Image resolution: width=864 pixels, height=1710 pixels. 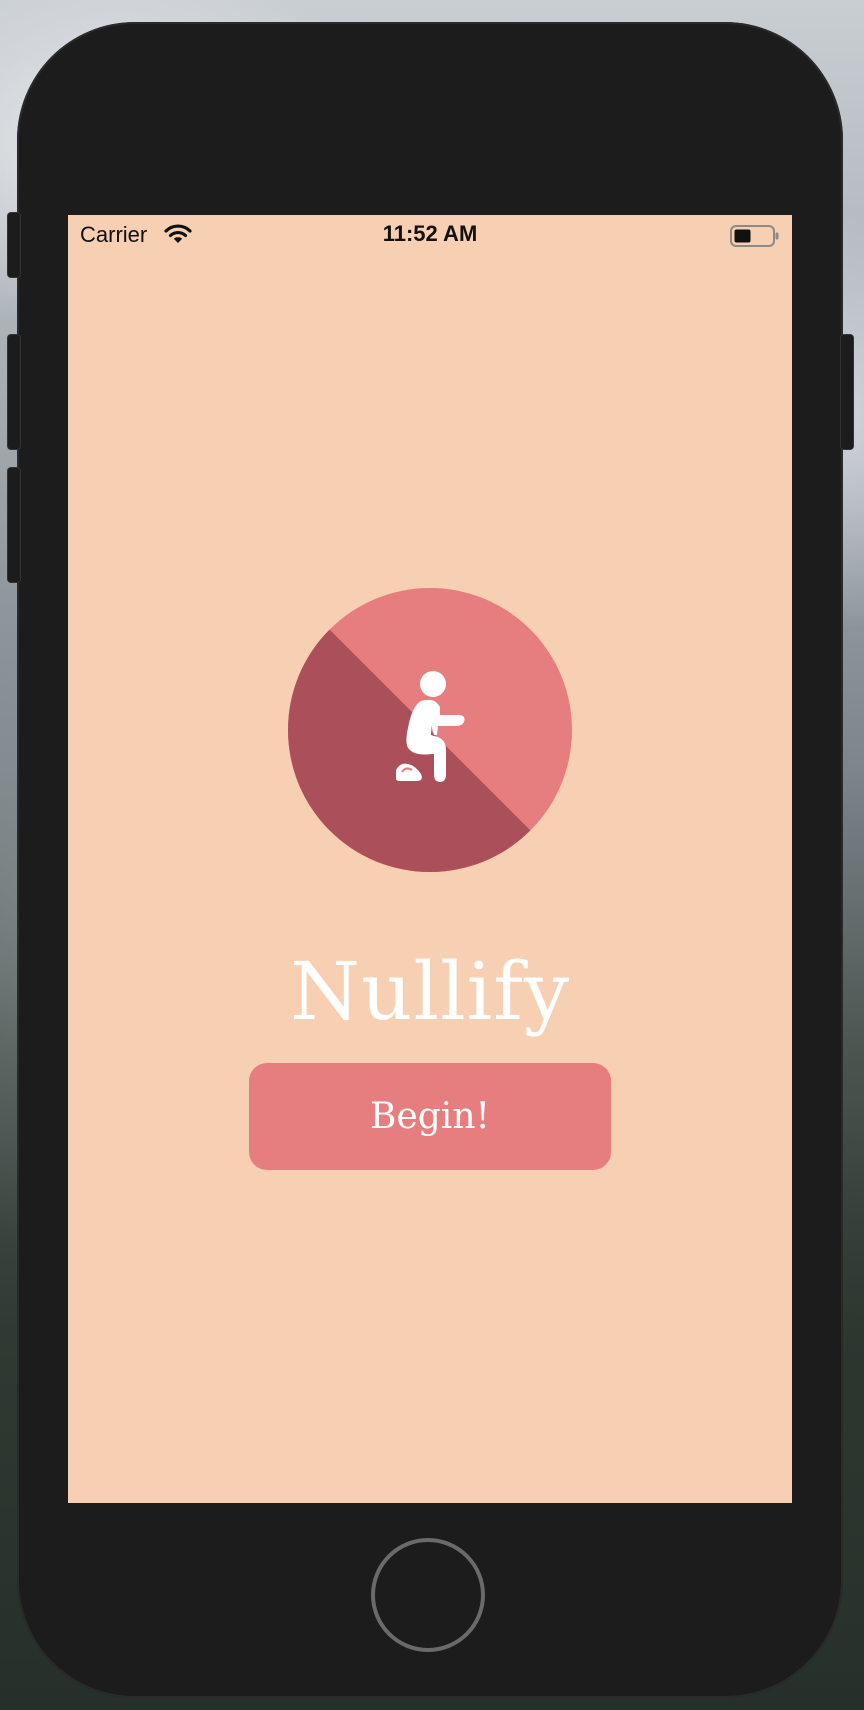 I want to click on status-bar: Carrier 11:52 AM, so click(x=430, y=235).